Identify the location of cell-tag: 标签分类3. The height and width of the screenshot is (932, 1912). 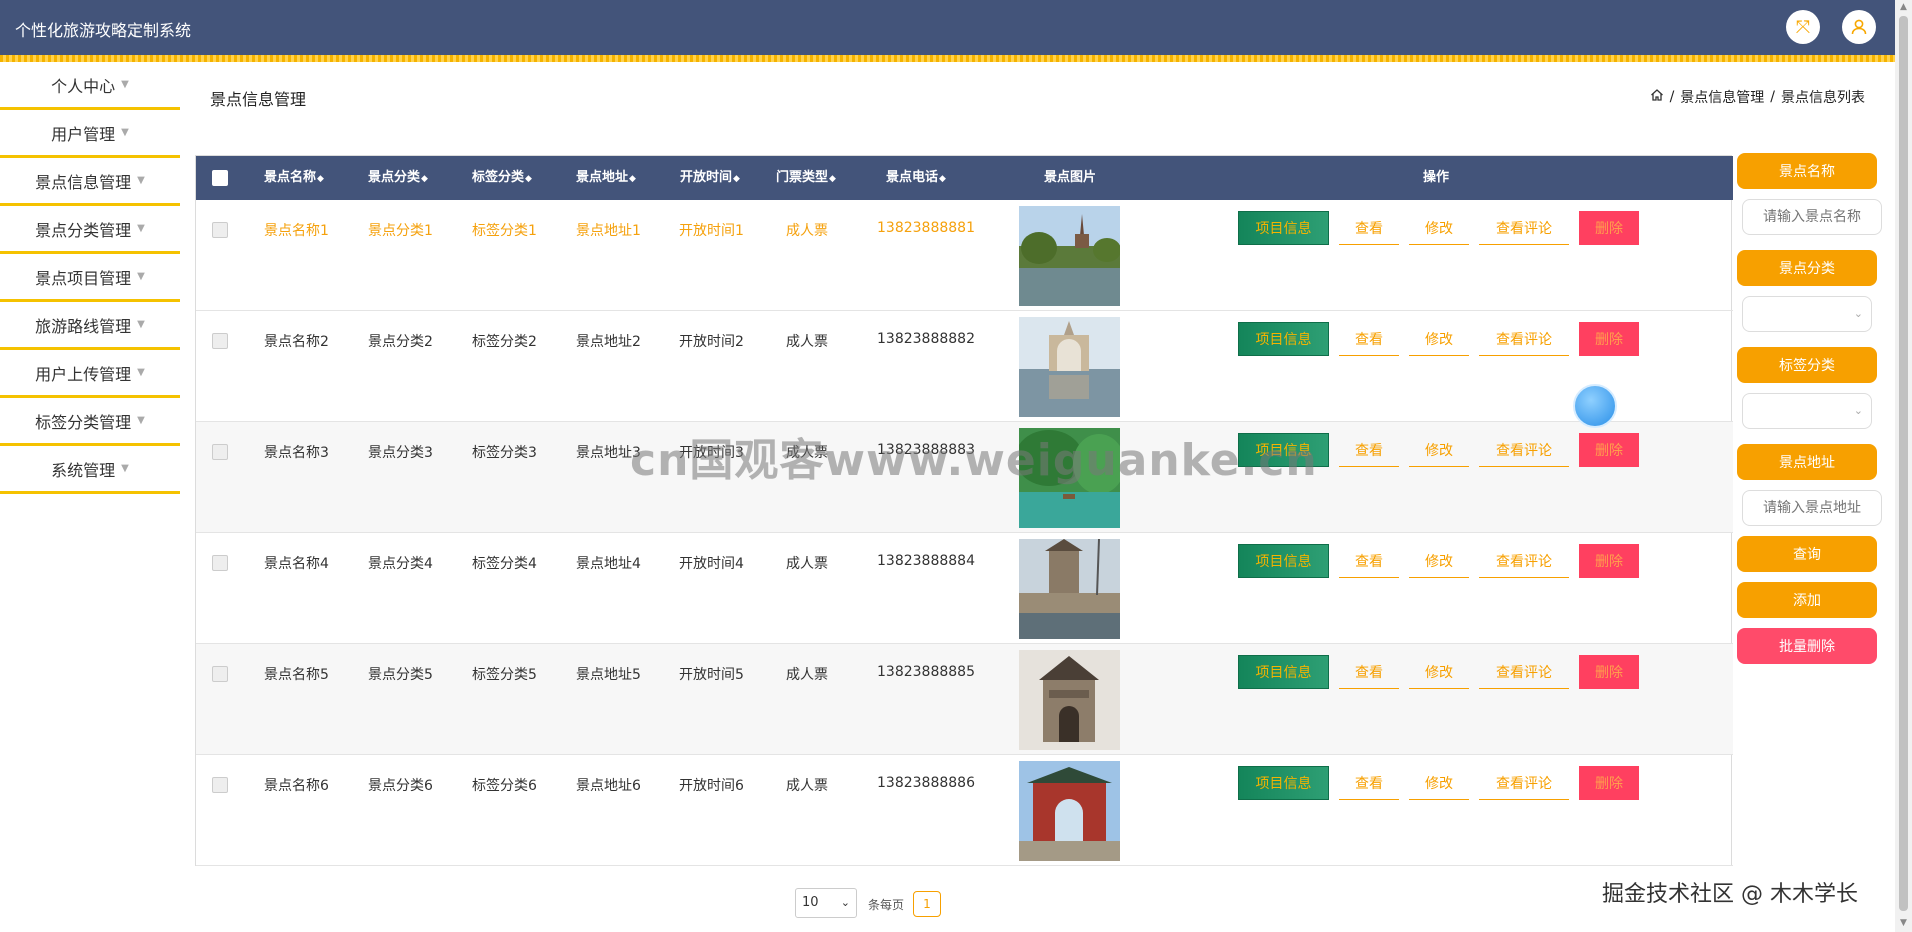
(504, 453).